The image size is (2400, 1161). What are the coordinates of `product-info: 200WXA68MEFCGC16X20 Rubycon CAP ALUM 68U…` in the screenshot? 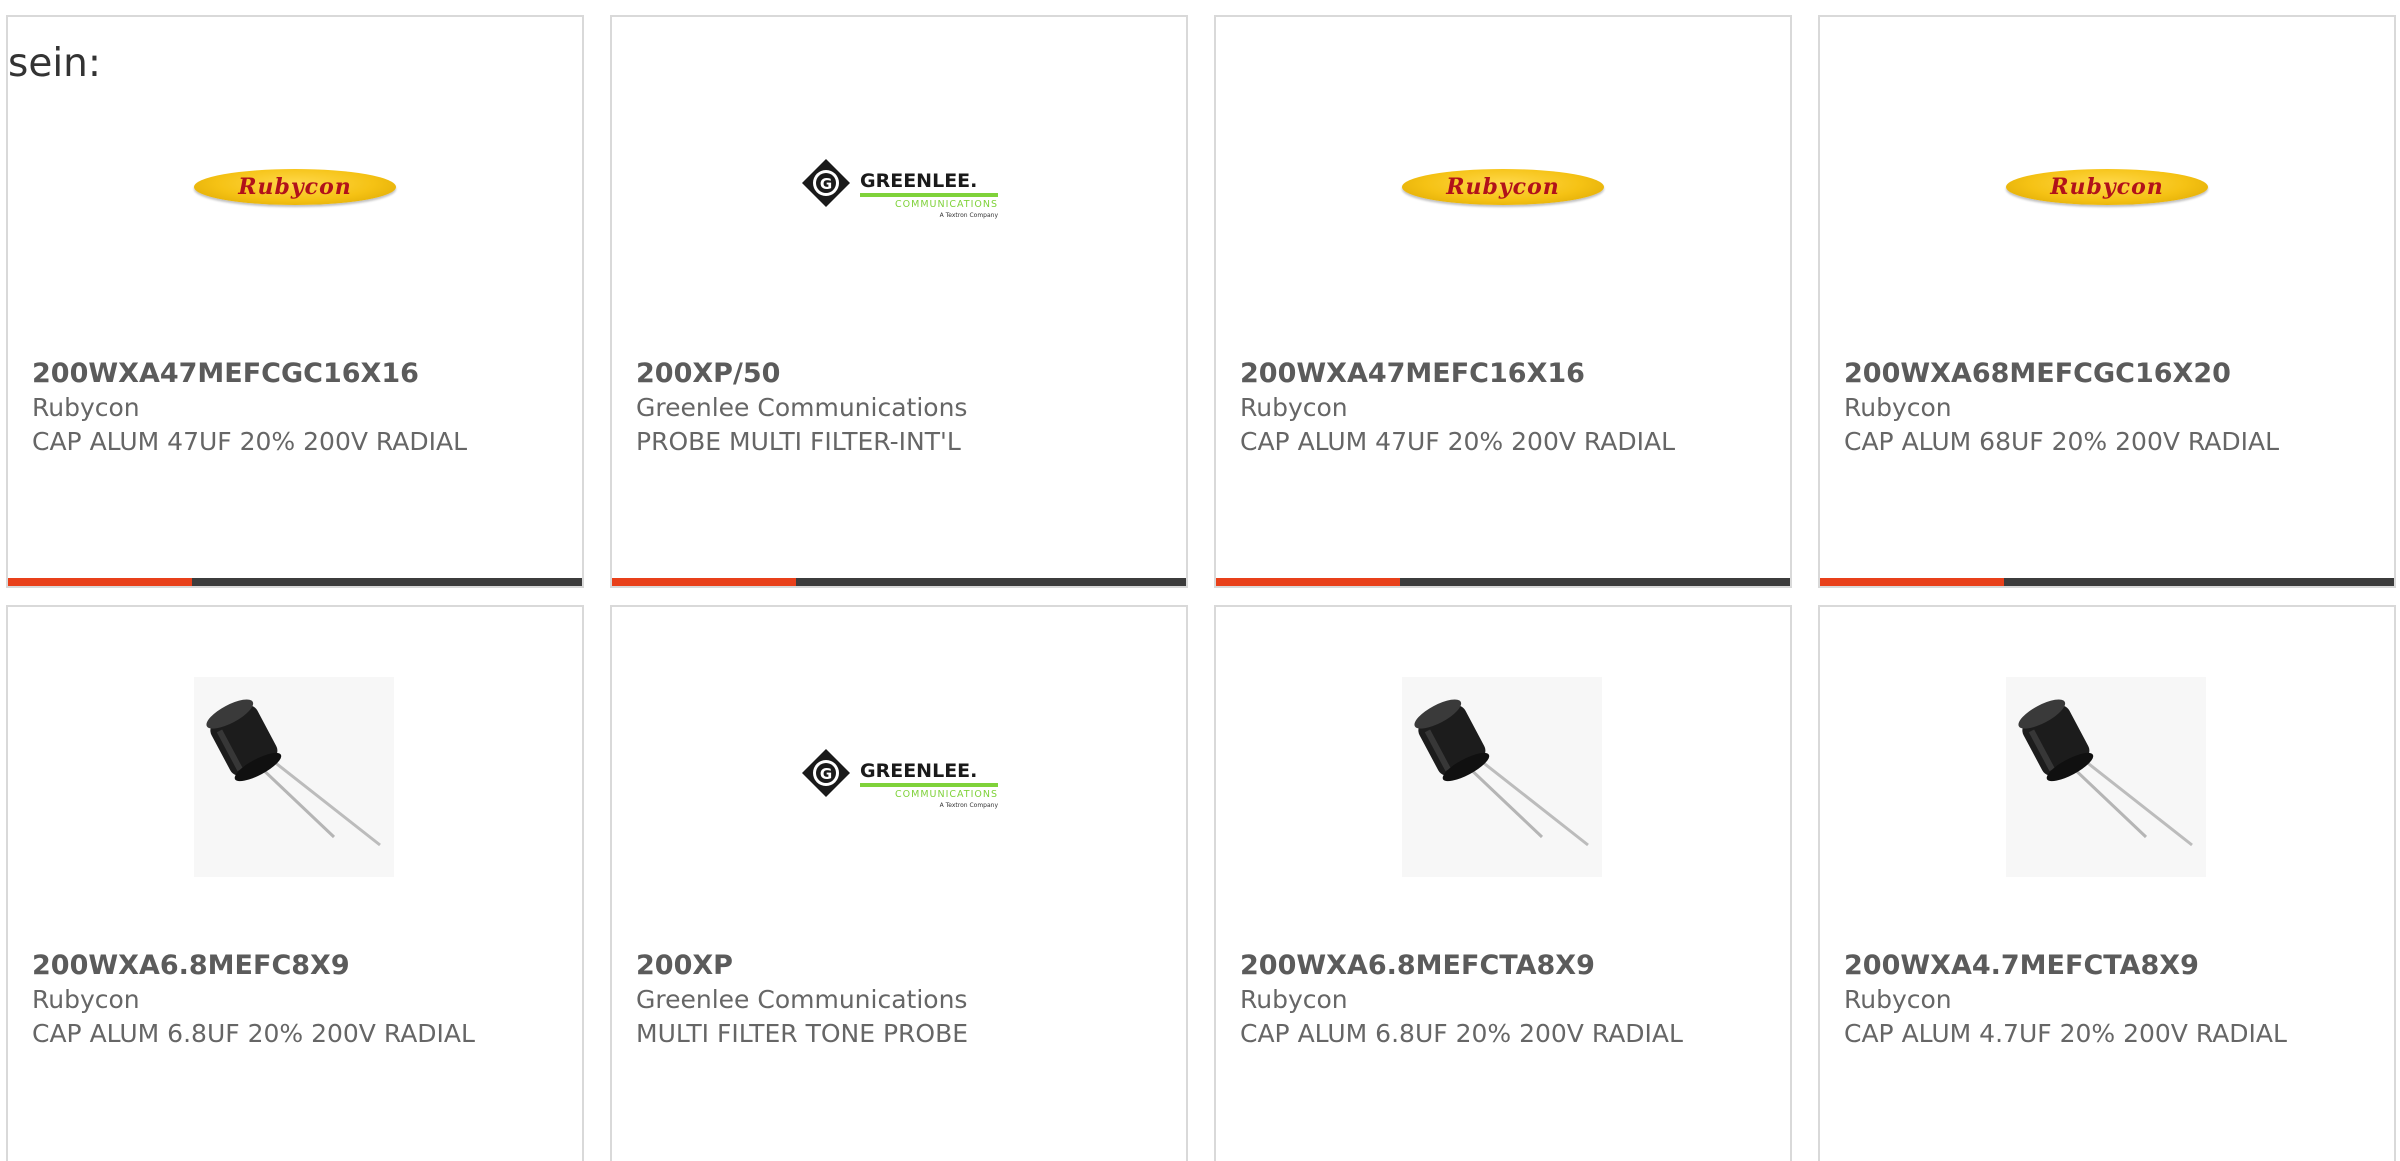 It's located at (2109, 408).